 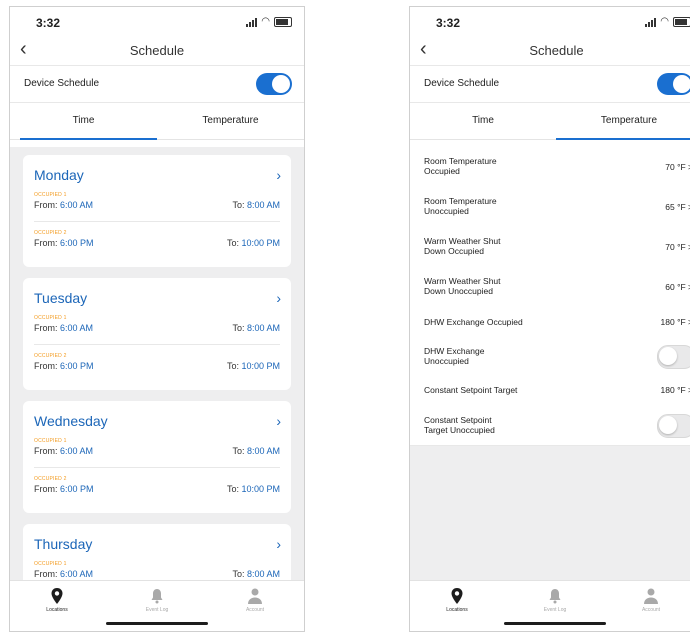 I want to click on temp-row: Constant Setpoint Target 180 °F >, so click(x=550, y=390).